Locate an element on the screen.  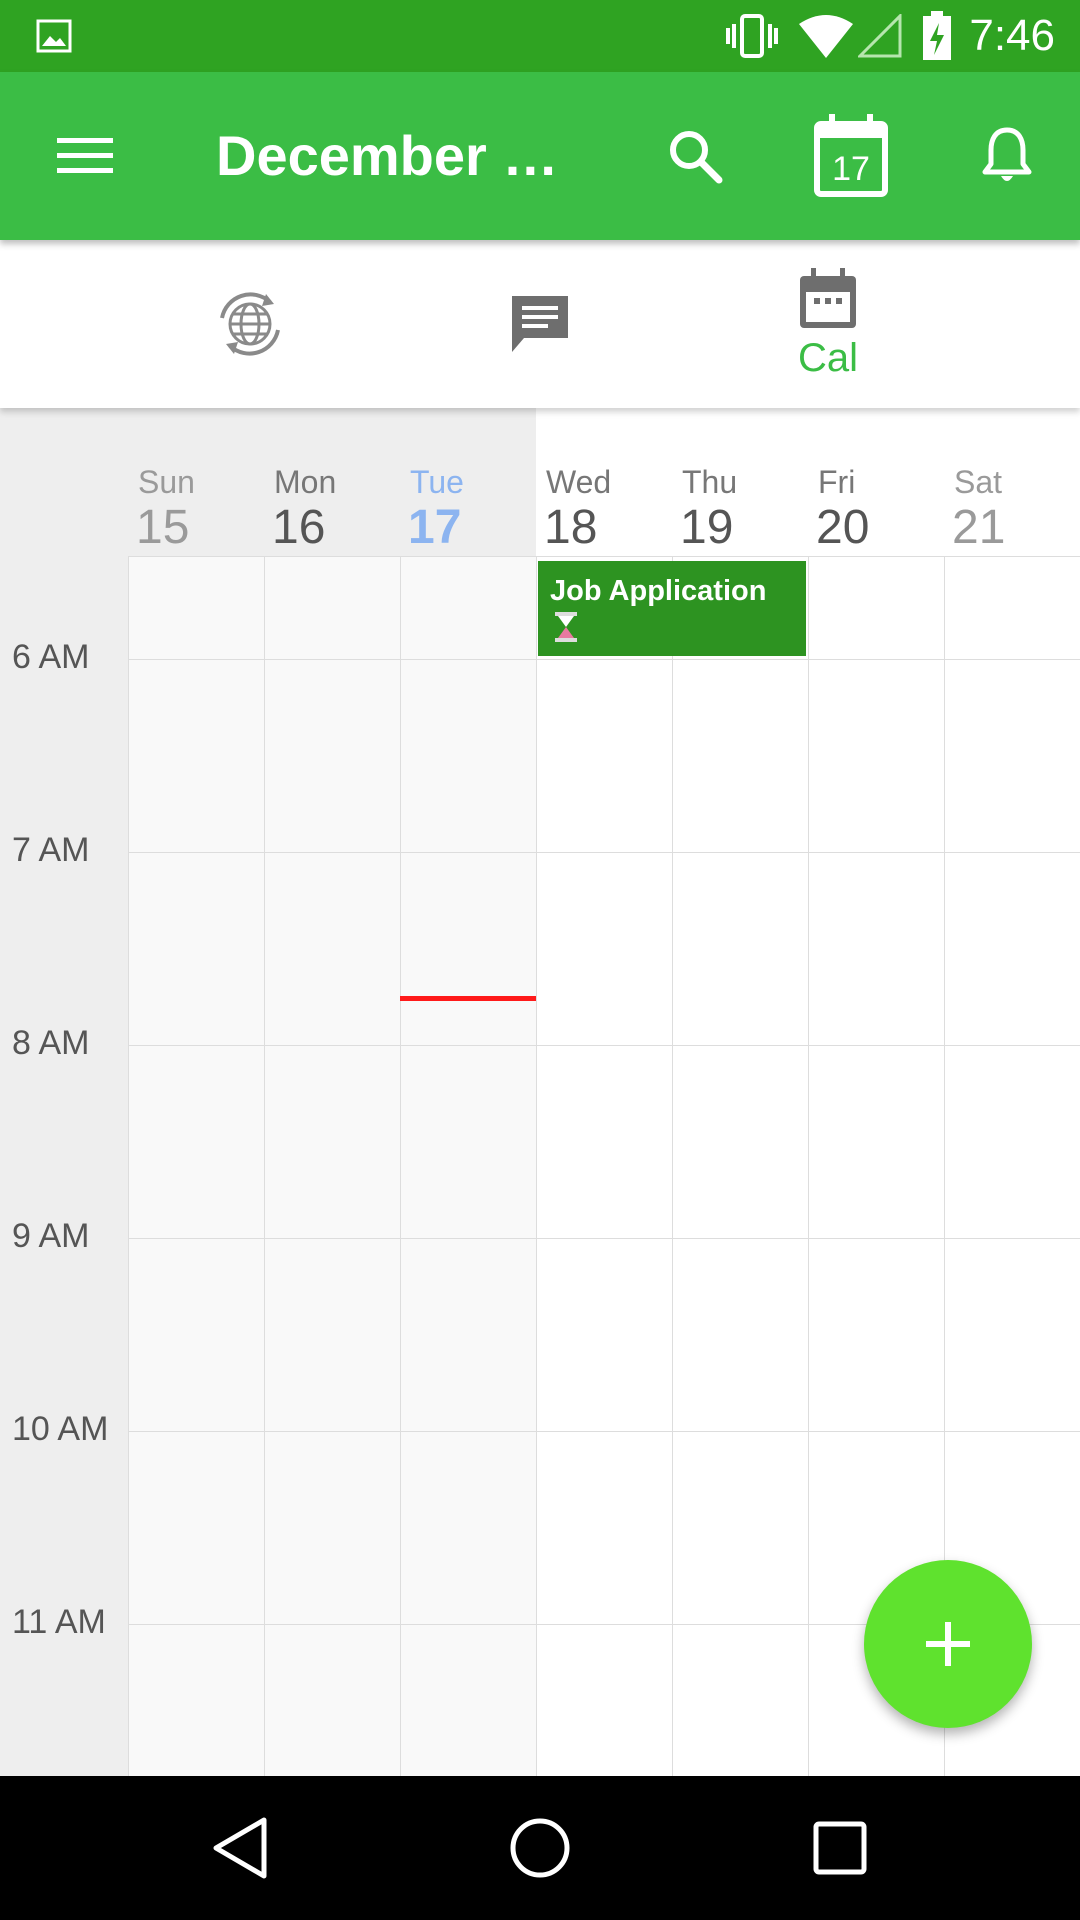
day-name: Tue is located at coordinates (437, 482).